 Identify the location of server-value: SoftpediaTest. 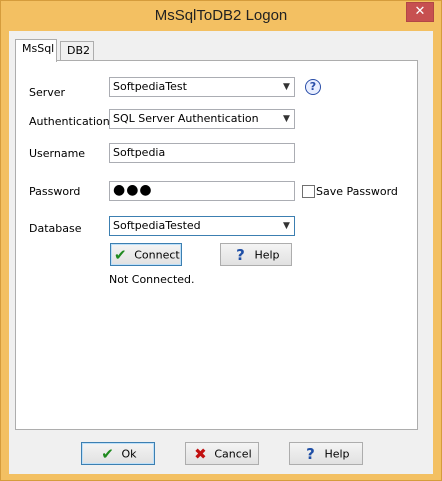
(150, 86).